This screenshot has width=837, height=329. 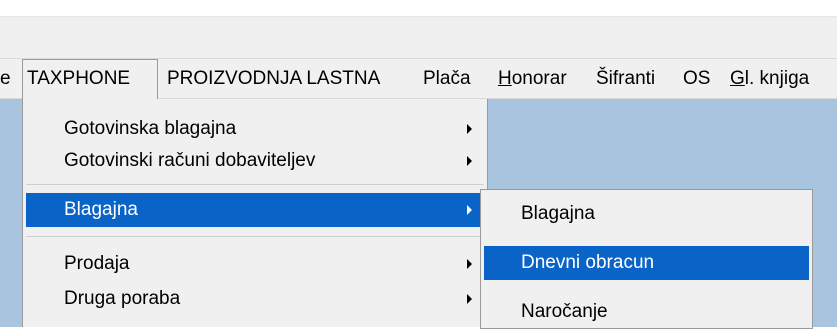 I want to click on submenu-item-label: Naročanje, so click(x=564, y=311).